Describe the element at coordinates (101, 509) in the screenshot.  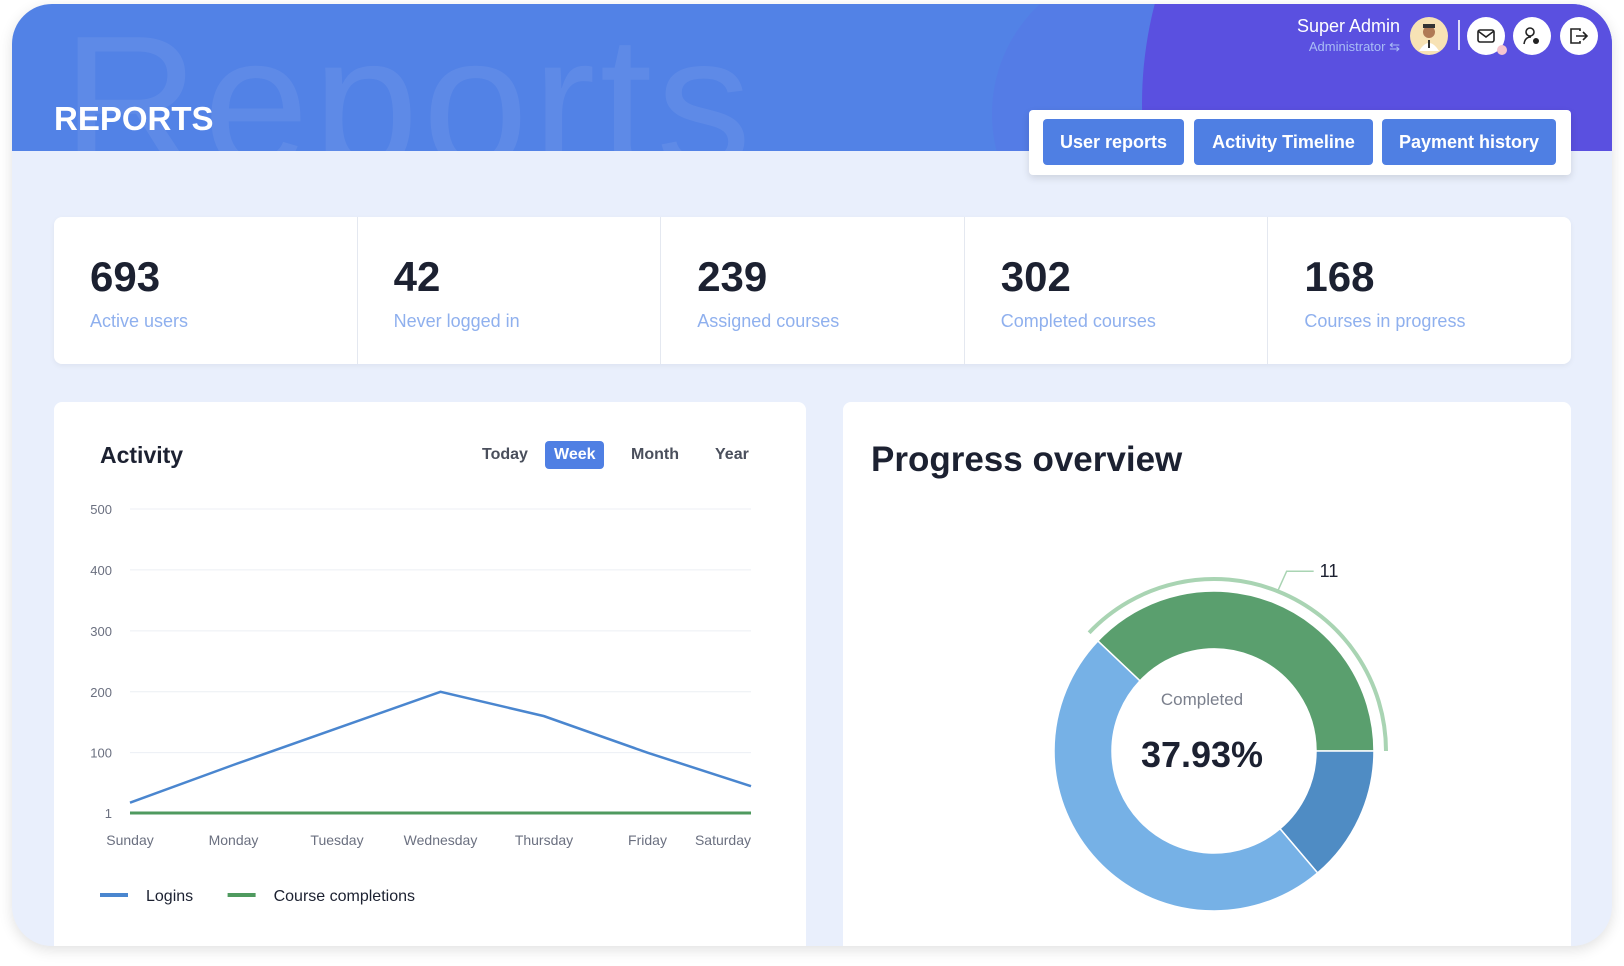
I see `y-tick-label: 500` at that location.